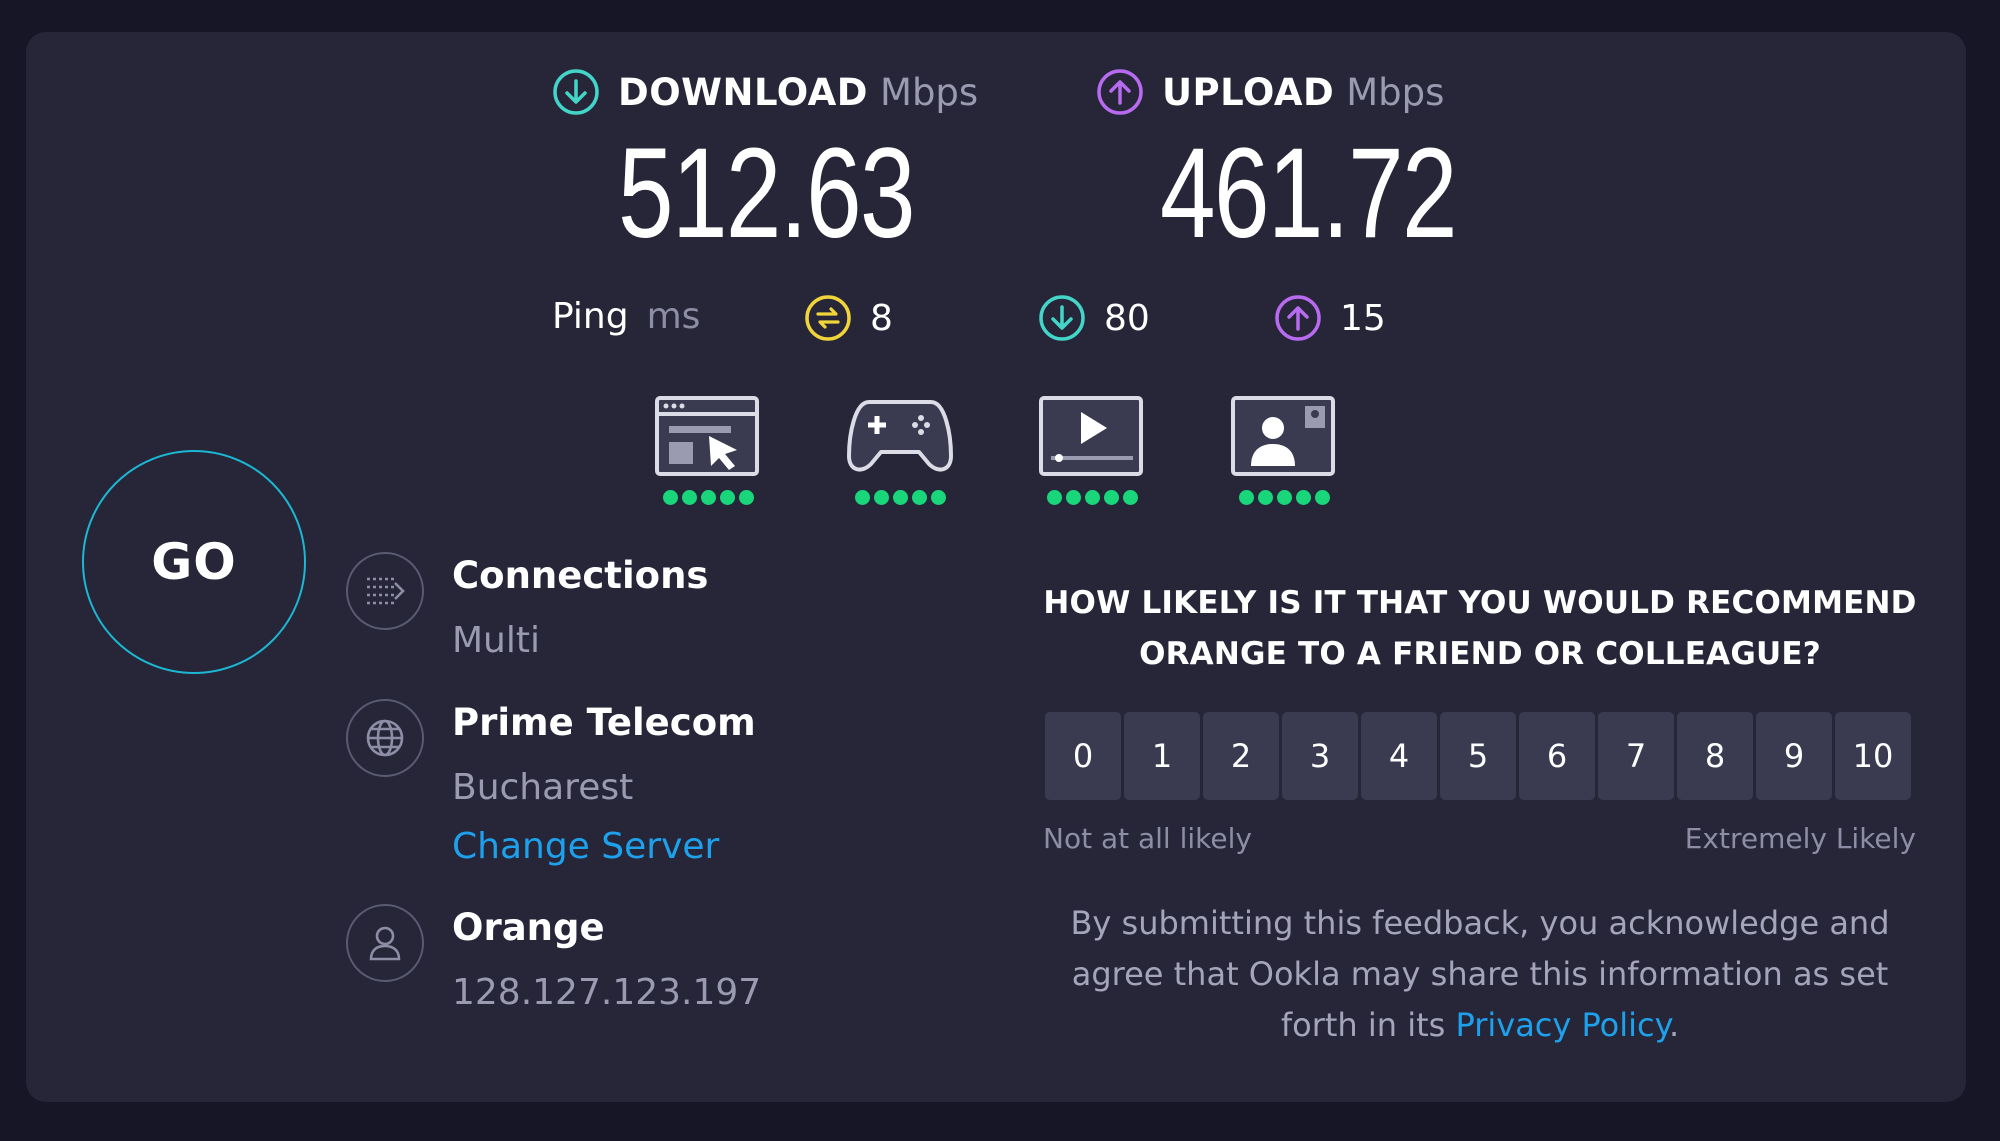 The width and height of the screenshot is (2000, 1141). What do you see at coordinates (543, 787) in the screenshot?
I see `server-location: Bucharest` at bounding box center [543, 787].